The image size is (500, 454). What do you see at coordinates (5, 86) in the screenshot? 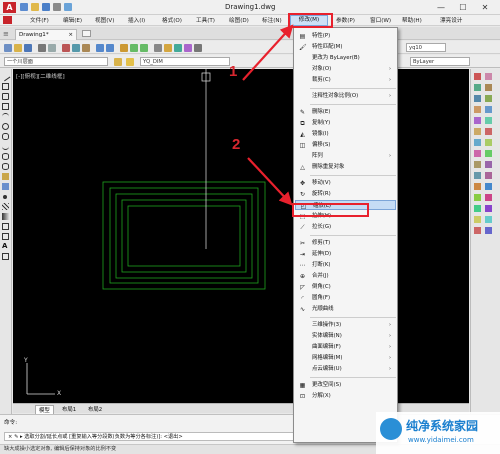
I see `polyline-icon` at bounding box center [5, 86].